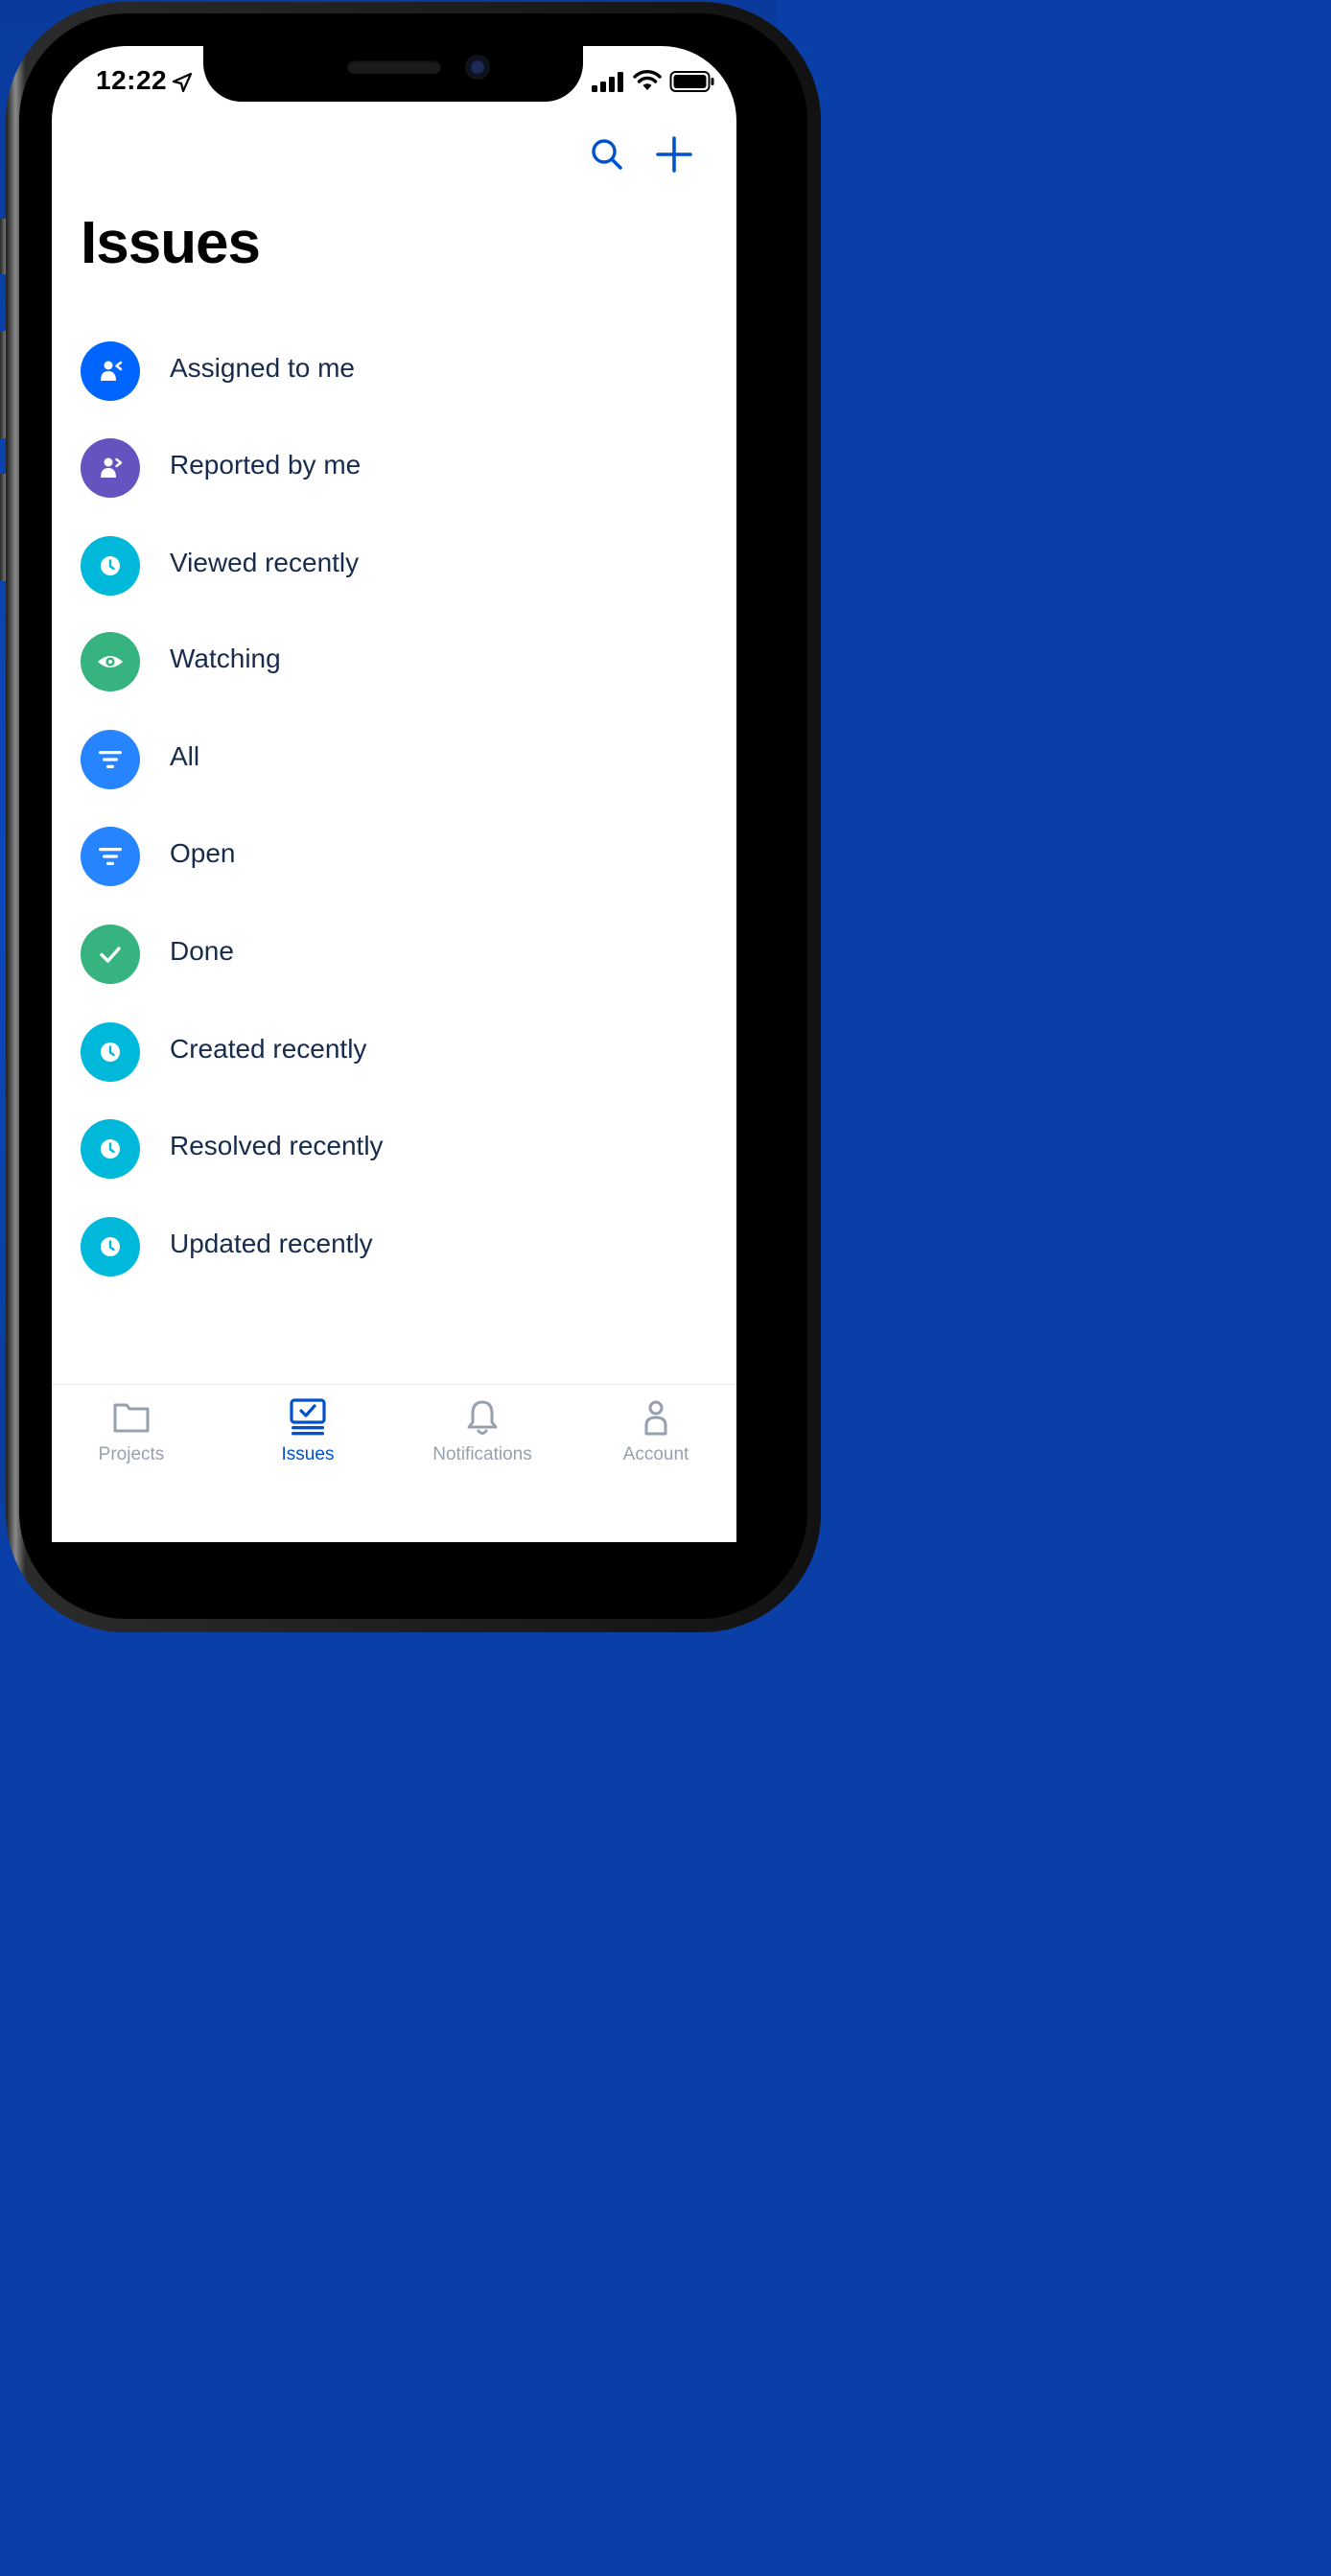 This screenshot has width=1331, height=2576. I want to click on battery-icon, so click(691, 81).